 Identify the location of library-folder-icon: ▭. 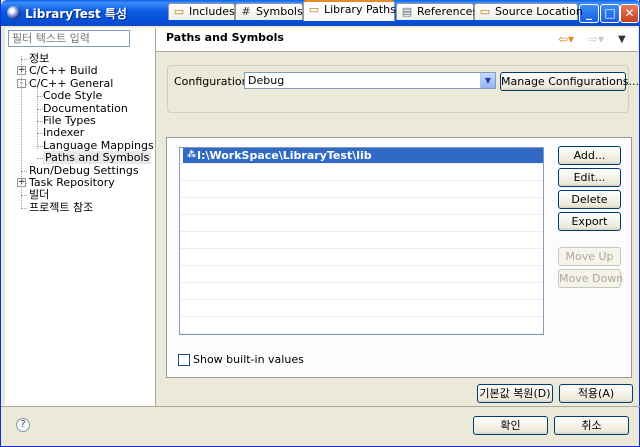
(314, 9).